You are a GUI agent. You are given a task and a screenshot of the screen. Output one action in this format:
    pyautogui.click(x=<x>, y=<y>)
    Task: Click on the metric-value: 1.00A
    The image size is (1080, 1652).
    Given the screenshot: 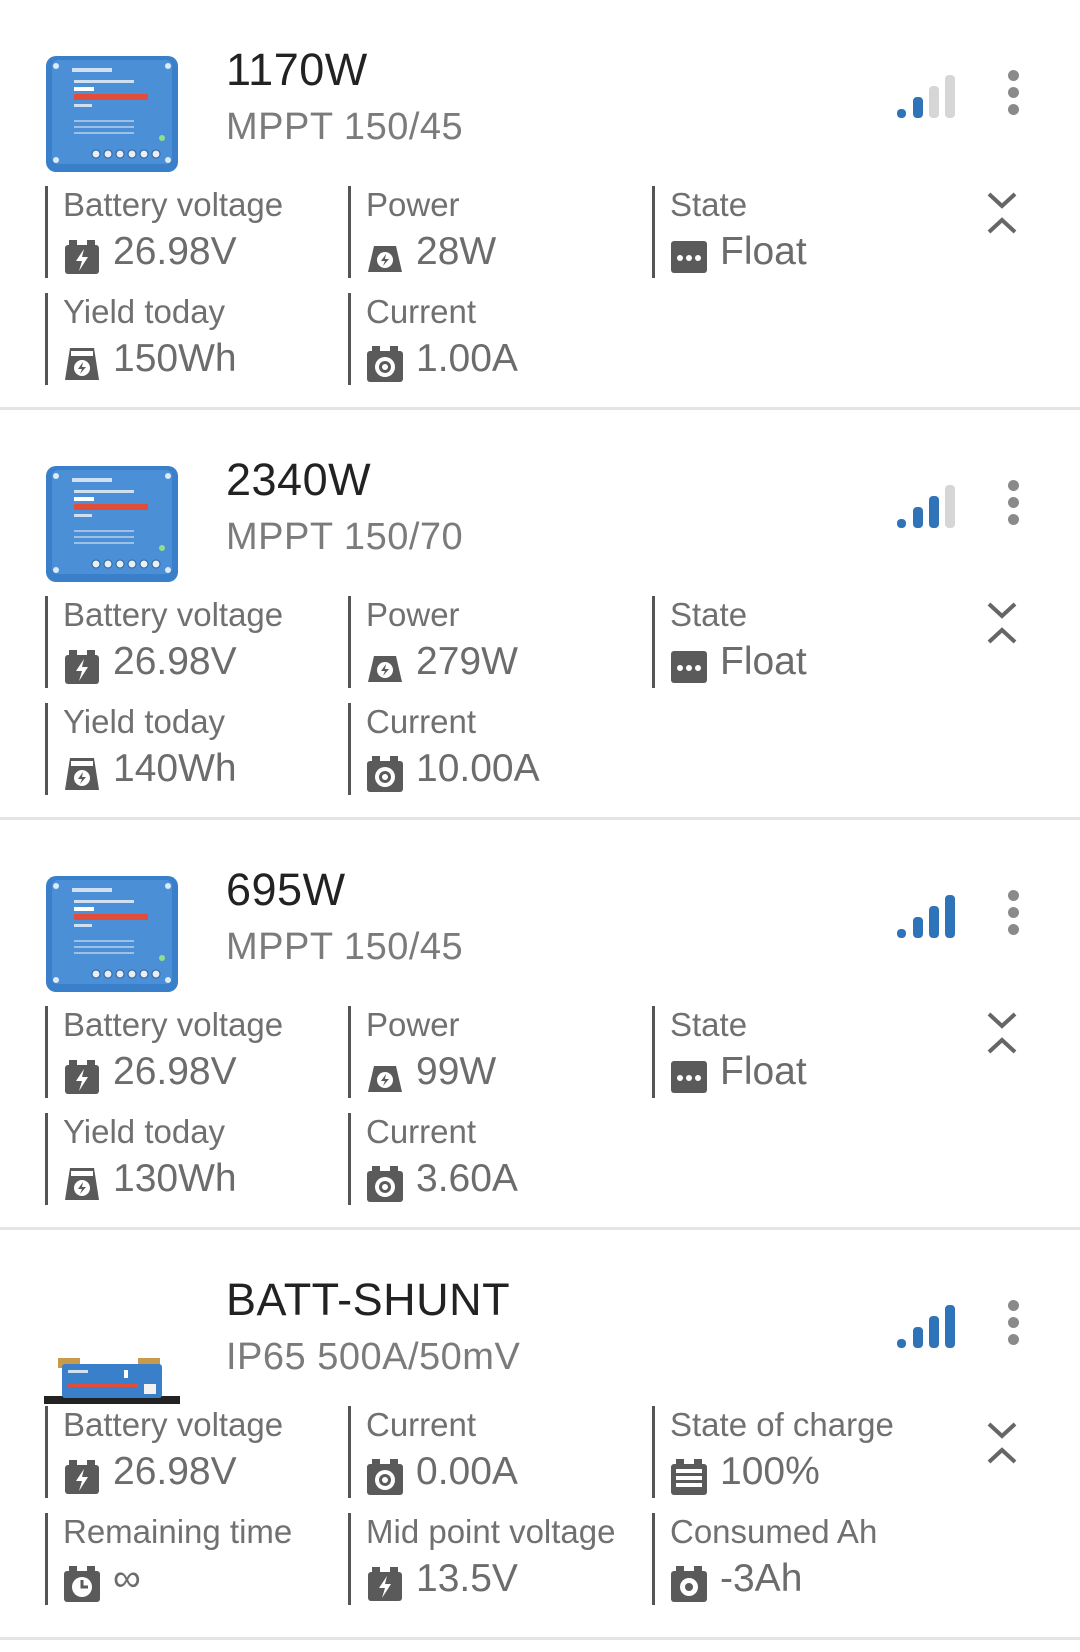 What is the action you would take?
    pyautogui.click(x=467, y=358)
    